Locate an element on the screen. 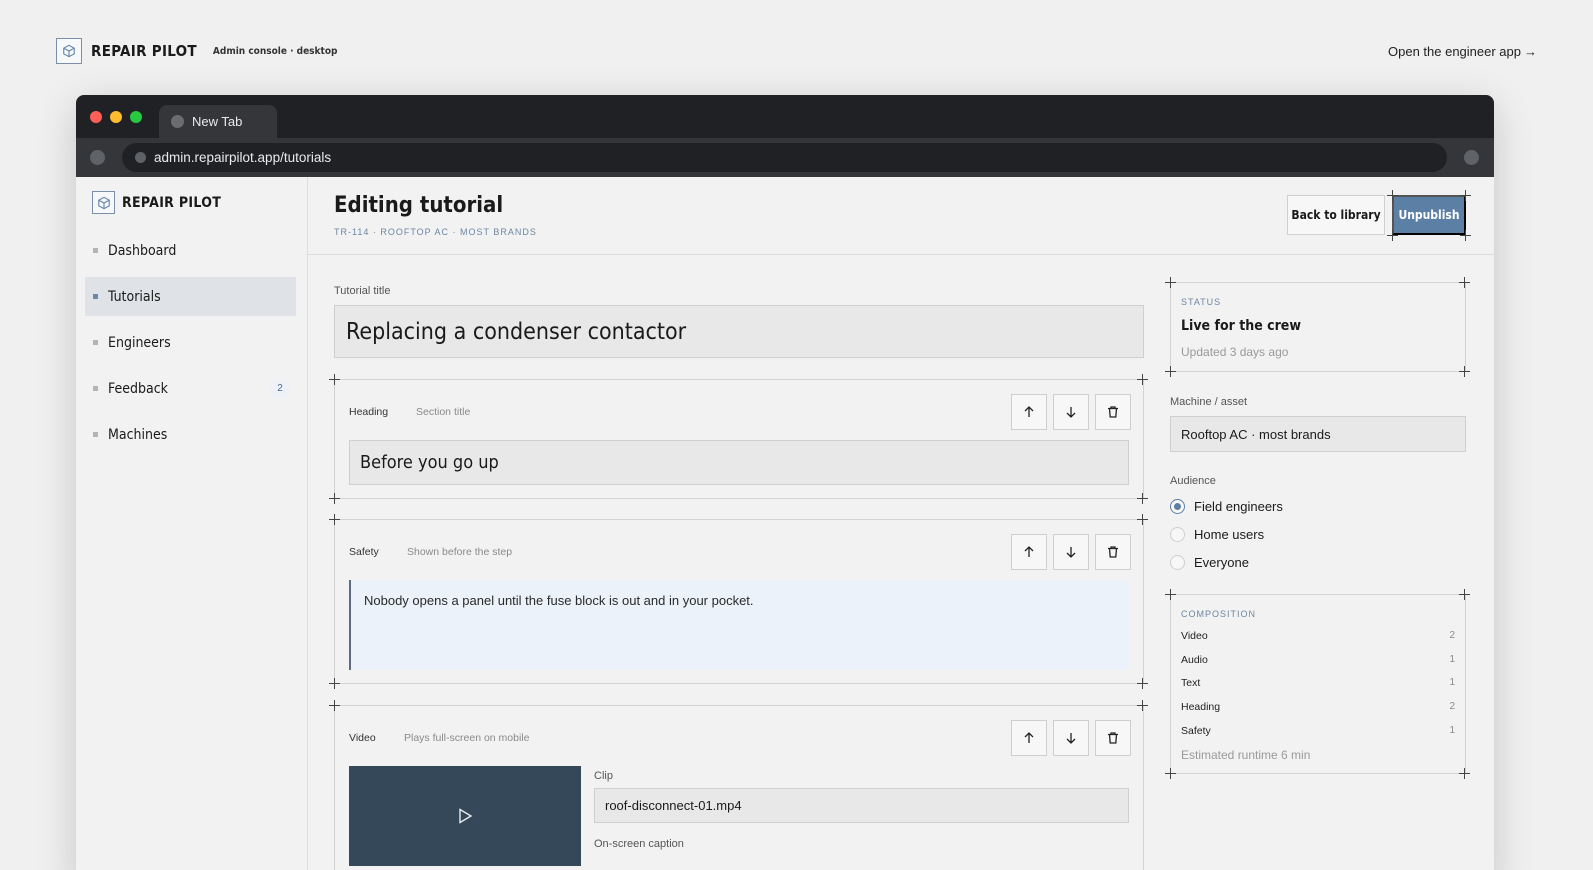 This screenshot has height=870, width=1593. sidebar-item-label: Dashboard is located at coordinates (142, 250).